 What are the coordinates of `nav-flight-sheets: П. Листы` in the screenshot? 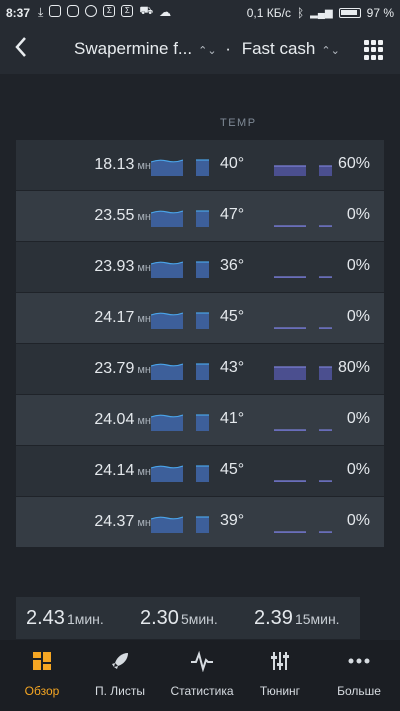 It's located at (120, 675).